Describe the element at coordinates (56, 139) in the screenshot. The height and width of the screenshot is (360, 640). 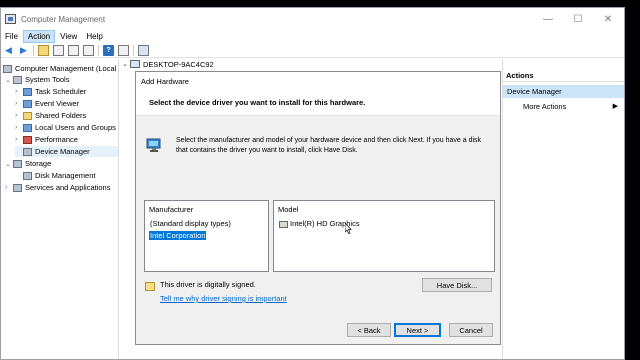
I see `tree-item-label: Performance` at that location.